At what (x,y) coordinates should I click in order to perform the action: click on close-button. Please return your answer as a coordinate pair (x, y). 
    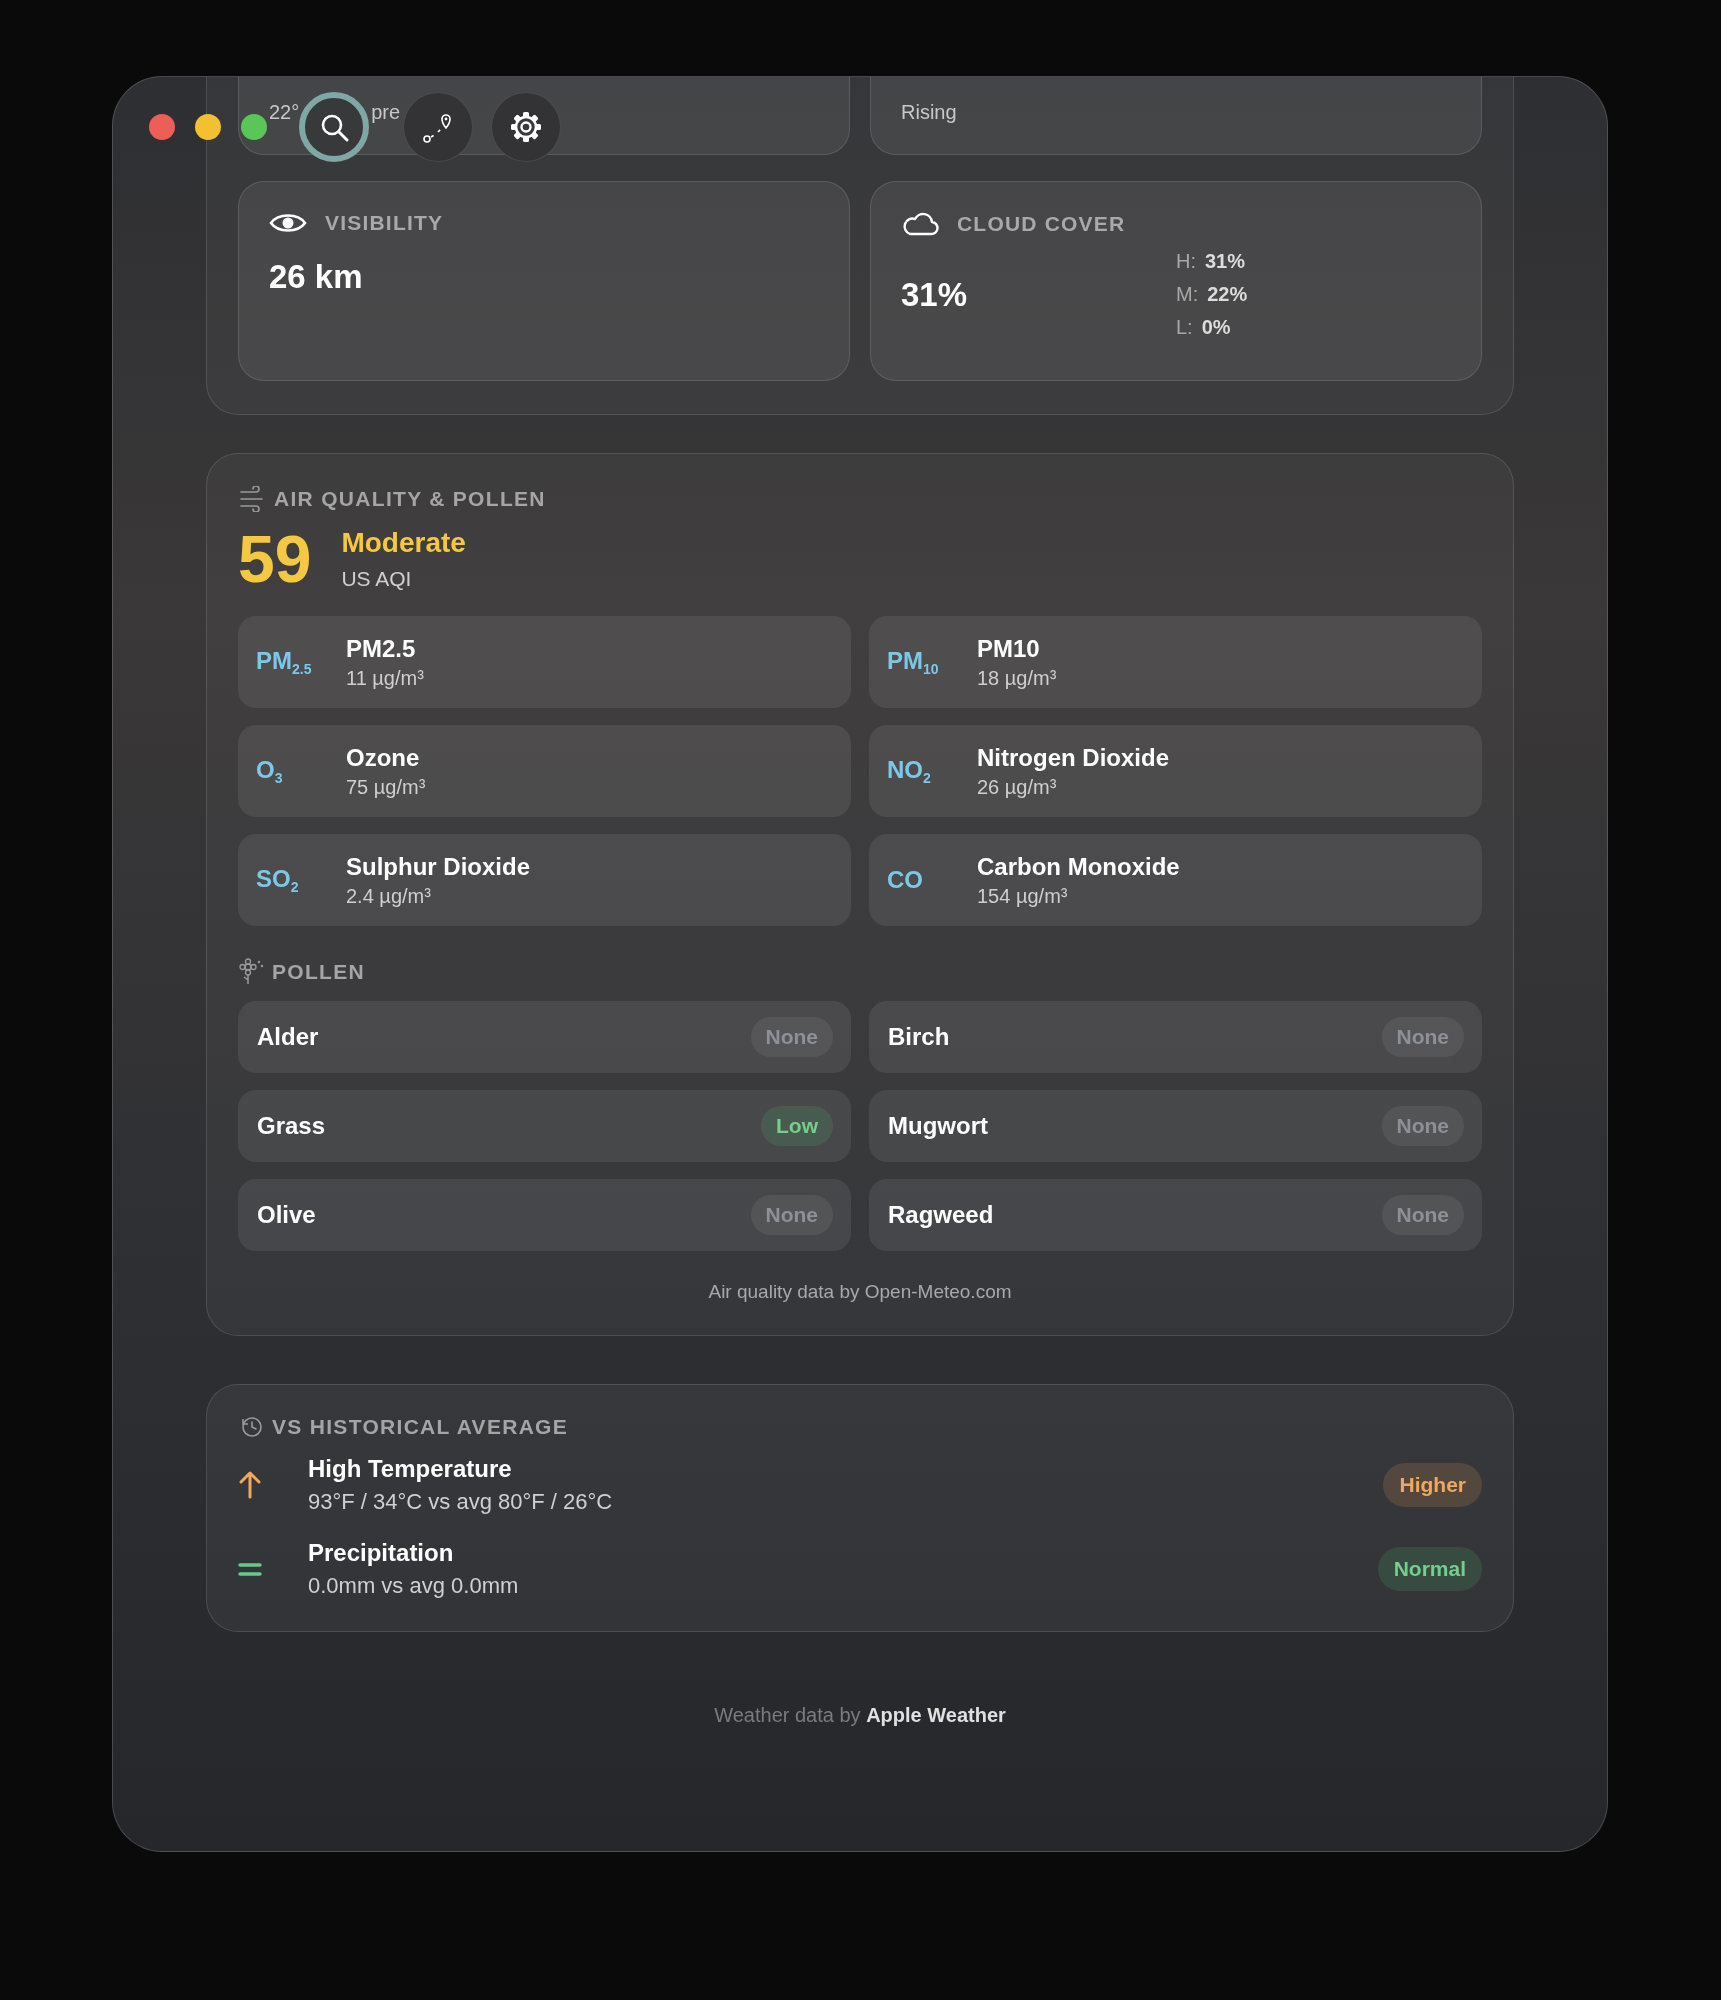
    Looking at the image, I should click on (162, 127).